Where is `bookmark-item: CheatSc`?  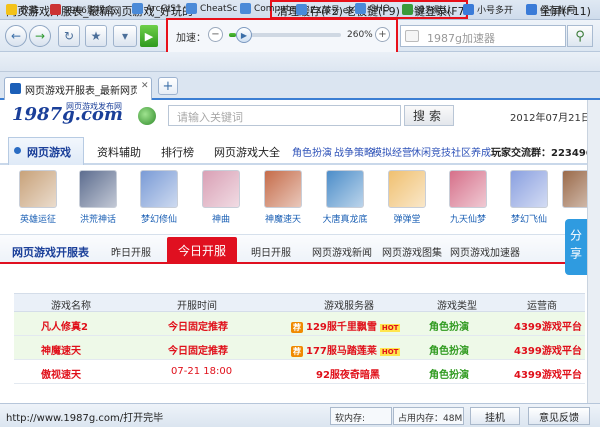
bookmark-item: CheatSc is located at coordinates (211, 8).